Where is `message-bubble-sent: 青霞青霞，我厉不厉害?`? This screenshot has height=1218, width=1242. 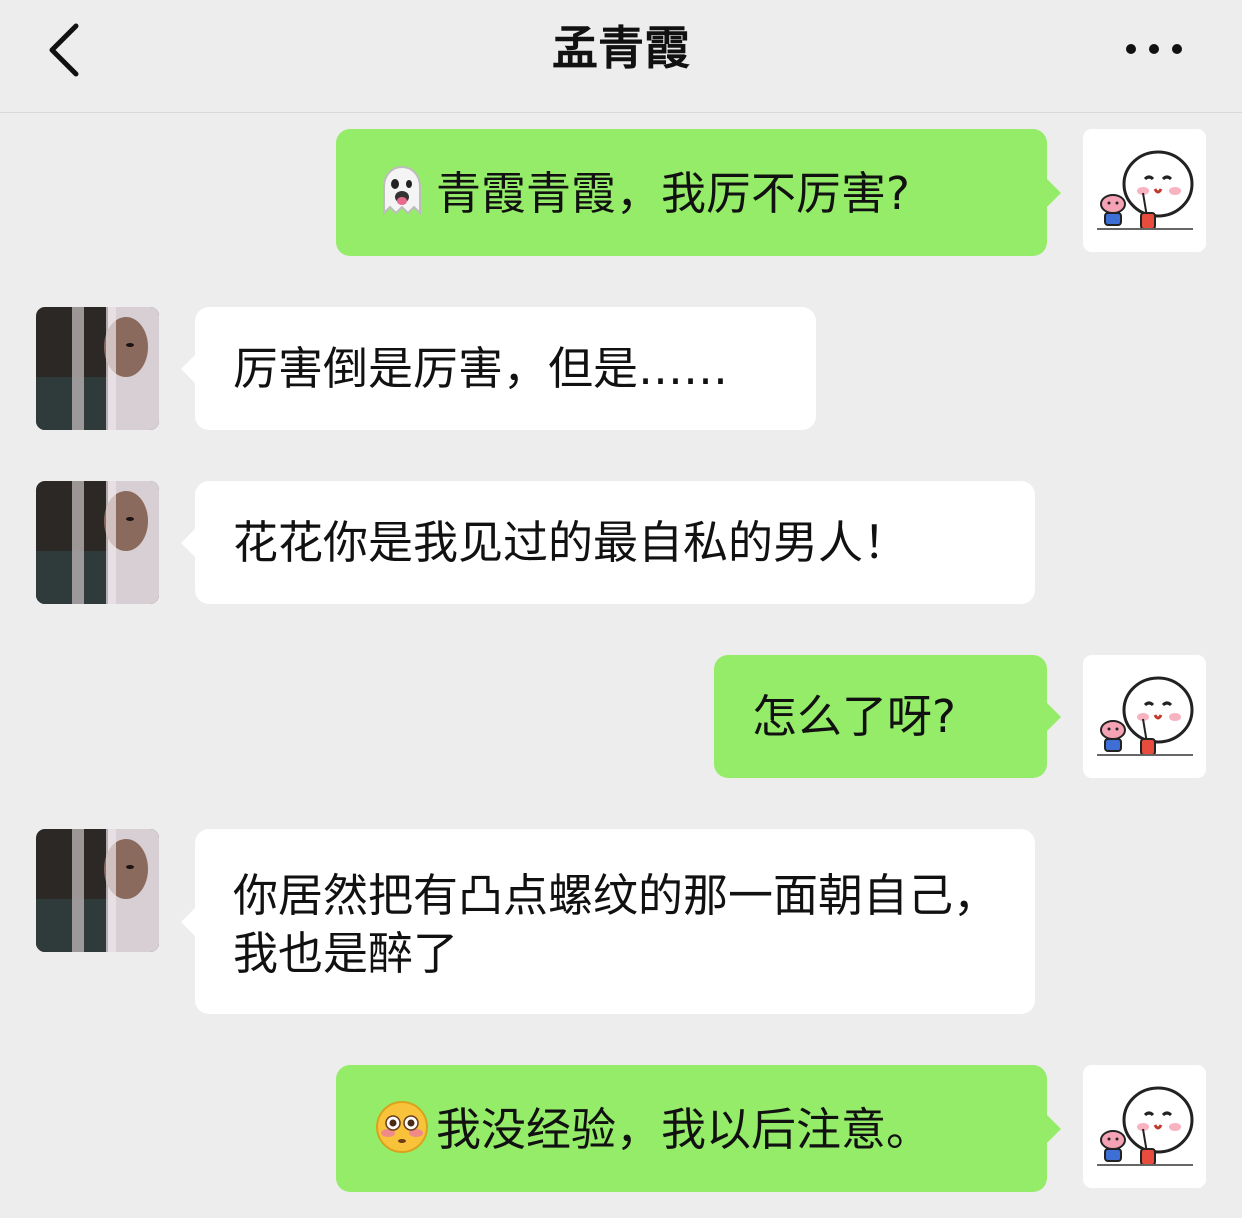 message-bubble-sent: 青霞青霞，我厉不厉害? is located at coordinates (698, 192).